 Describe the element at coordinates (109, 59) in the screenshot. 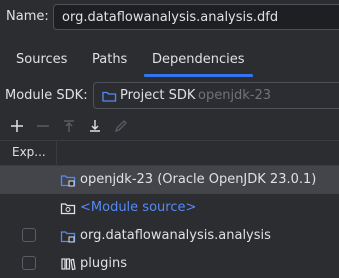

I see `tab-paths: Paths` at that location.